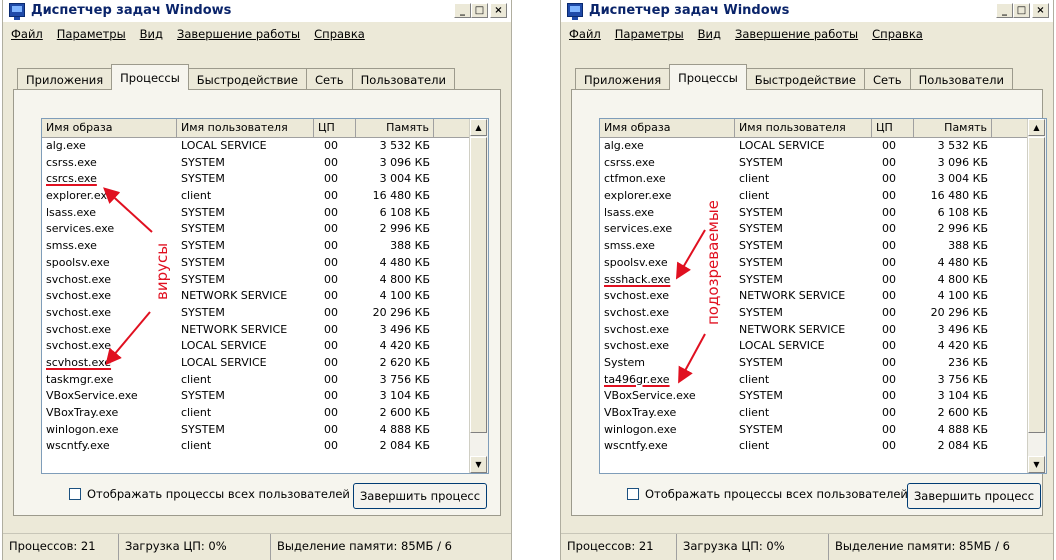 The width and height of the screenshot is (1056, 560). Describe the element at coordinates (814, 179) in the screenshot. I see `process-row: ctfmon.exe client 00 3 004 КБ` at that location.